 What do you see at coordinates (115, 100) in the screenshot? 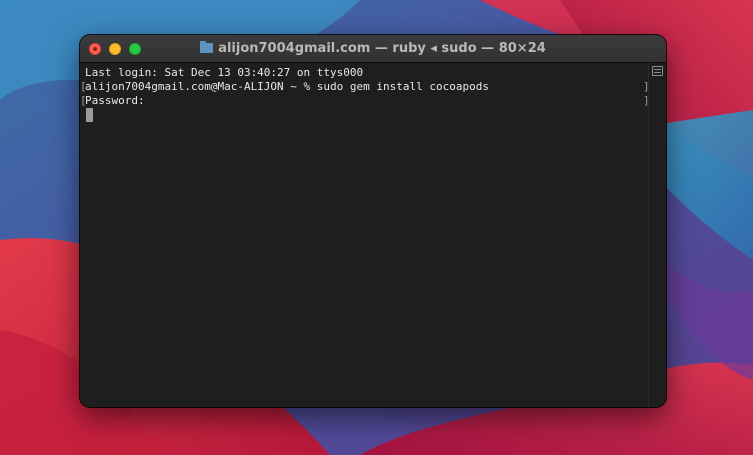
I see `terminal-line-password-prompt: Password:` at bounding box center [115, 100].